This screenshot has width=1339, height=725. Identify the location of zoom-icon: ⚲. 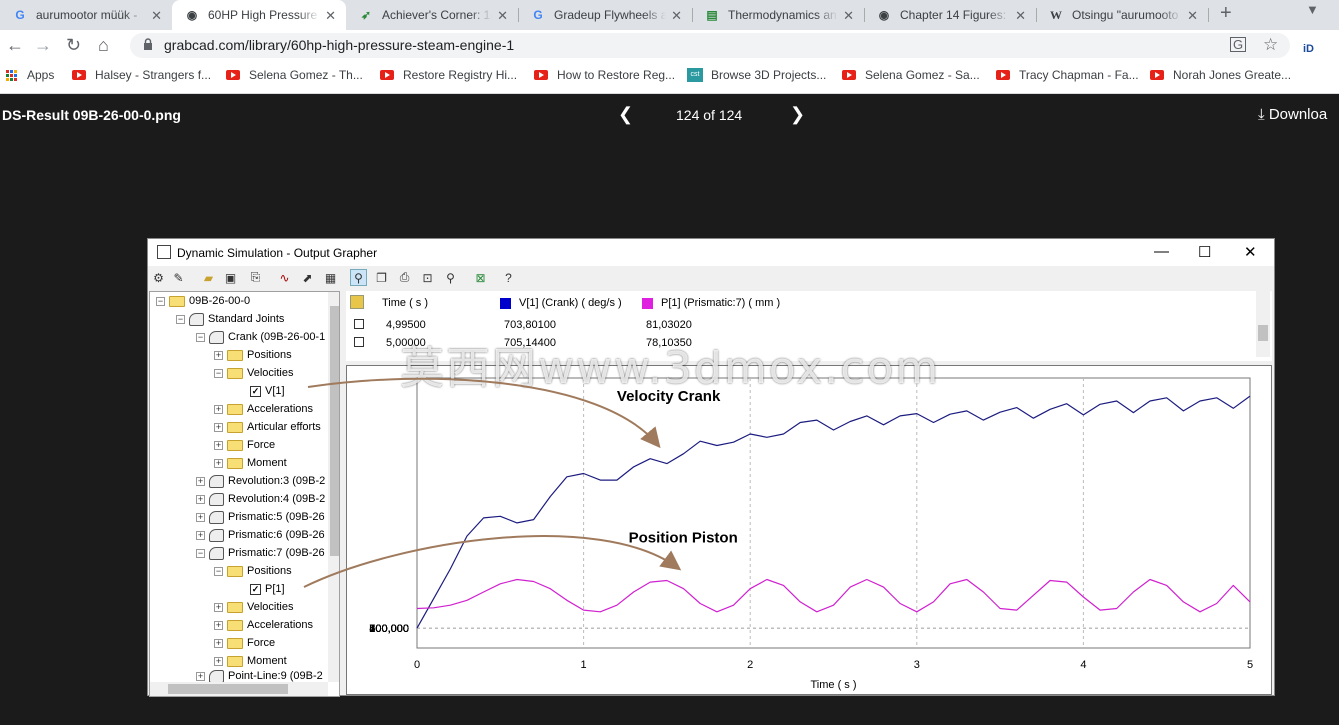
(450, 277).